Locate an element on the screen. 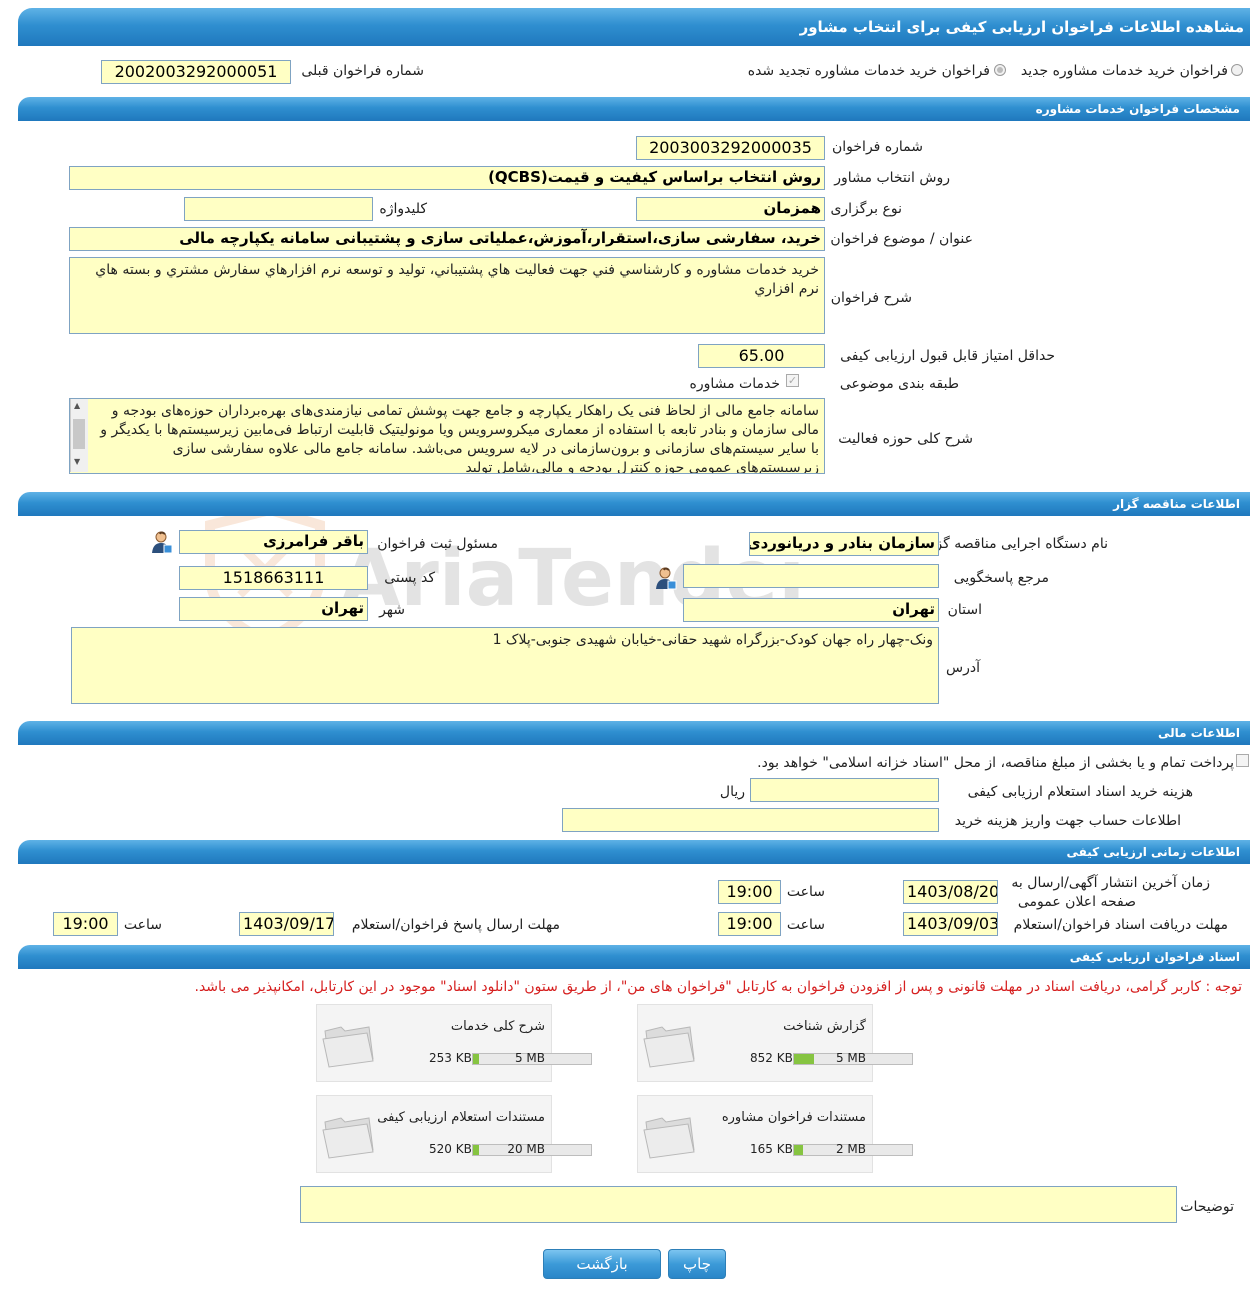 The width and height of the screenshot is (1250, 1291). publish-date-field: 1403/08/20 is located at coordinates (950, 892).